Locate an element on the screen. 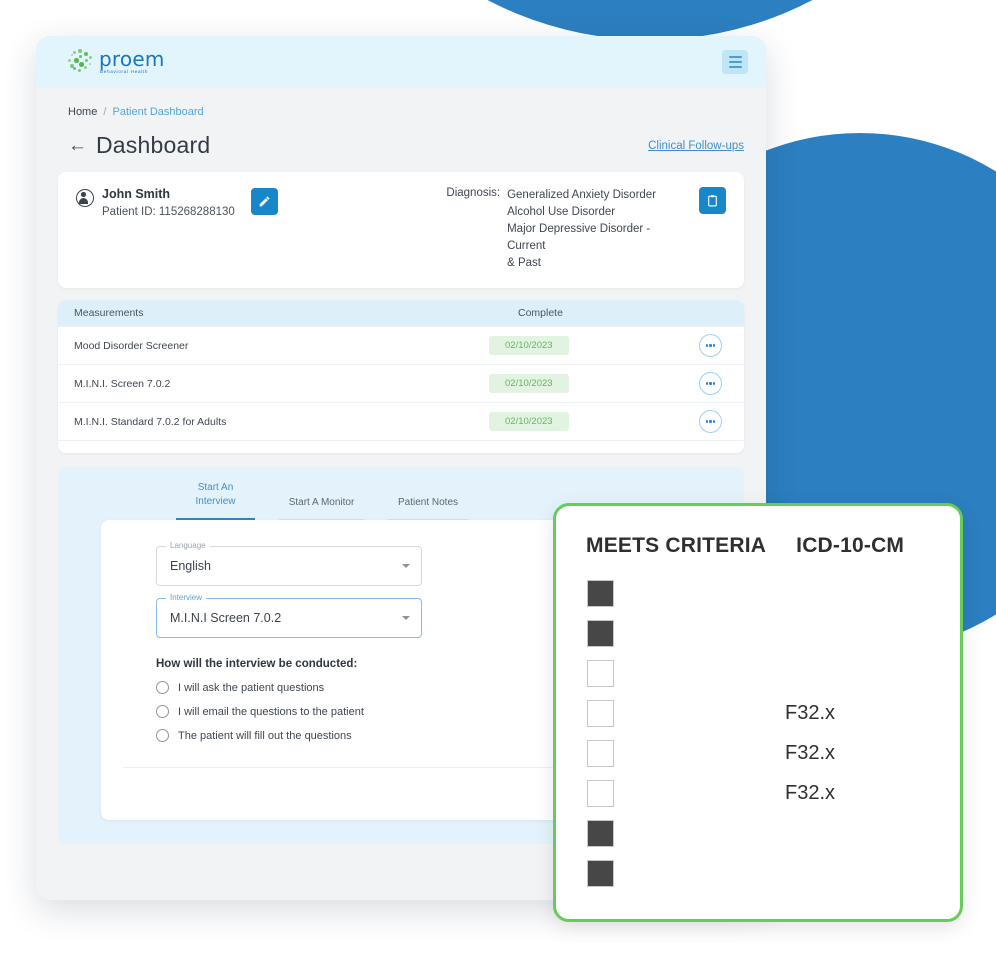 This screenshot has width=996, height=959. criteria-header-row: MEETS CRITERIA ICD-10-CM is located at coordinates (758, 546).